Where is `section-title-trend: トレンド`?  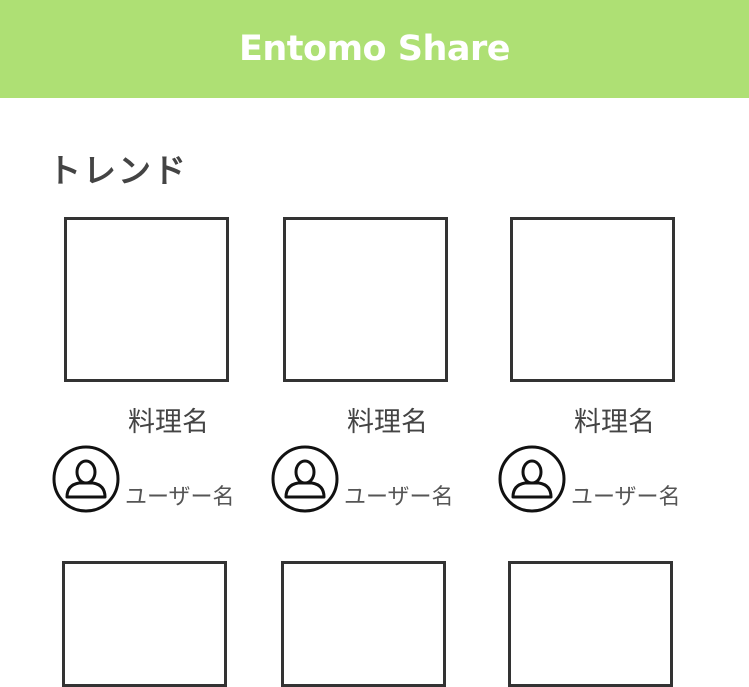
section-title-trend: トレンド is located at coordinates (118, 170).